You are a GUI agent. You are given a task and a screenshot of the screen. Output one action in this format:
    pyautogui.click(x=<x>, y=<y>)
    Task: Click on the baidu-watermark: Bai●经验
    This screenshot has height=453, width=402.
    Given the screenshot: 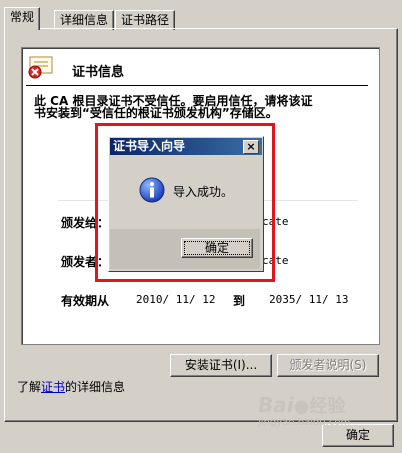 What is the action you would take?
    pyautogui.click(x=301, y=405)
    